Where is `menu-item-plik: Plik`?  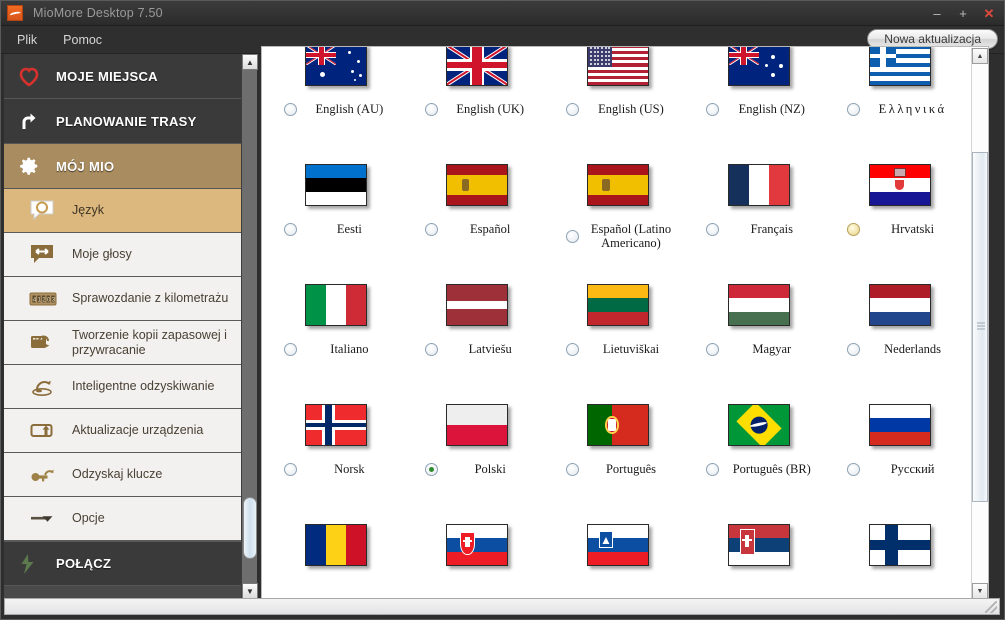 menu-item-plik: Plik is located at coordinates (27, 40).